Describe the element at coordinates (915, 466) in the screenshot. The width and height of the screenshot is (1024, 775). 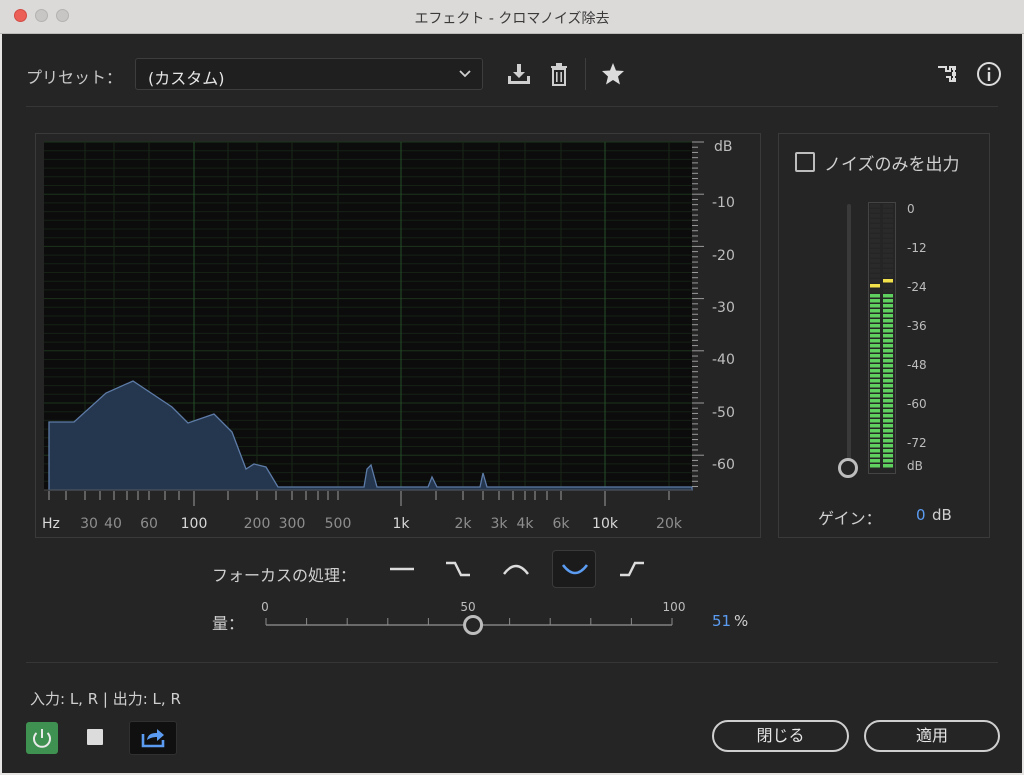
I see `meter-unit-label: dB` at that location.